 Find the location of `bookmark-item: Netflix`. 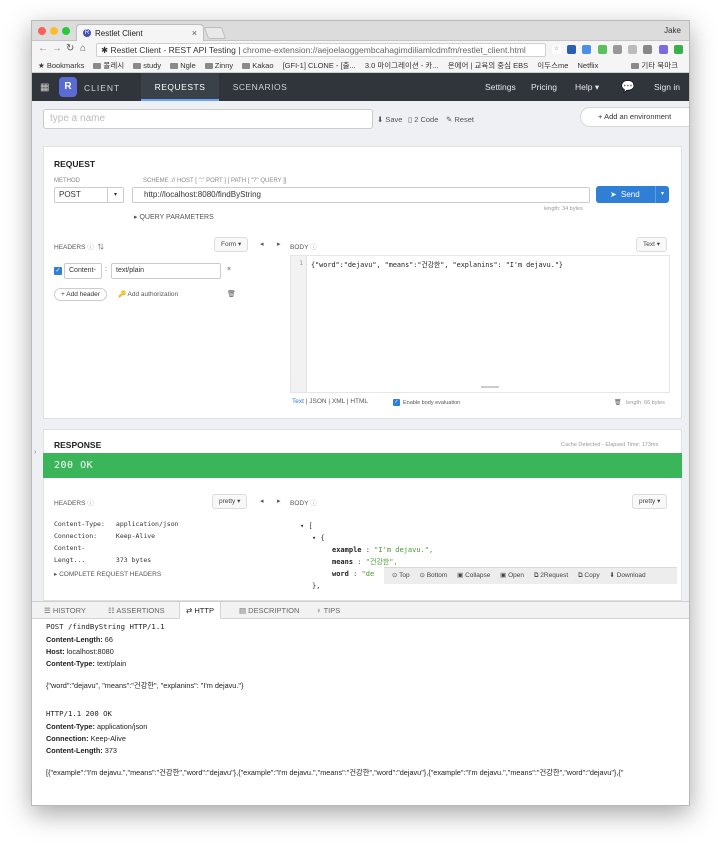

bookmark-item: Netflix is located at coordinates (588, 65).